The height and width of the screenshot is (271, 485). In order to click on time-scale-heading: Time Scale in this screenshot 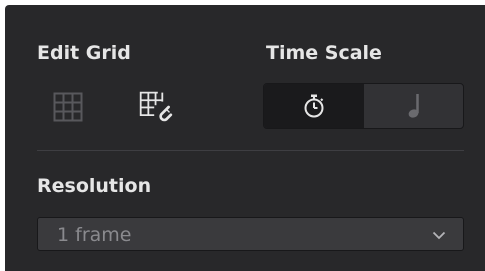, I will do `click(324, 53)`.